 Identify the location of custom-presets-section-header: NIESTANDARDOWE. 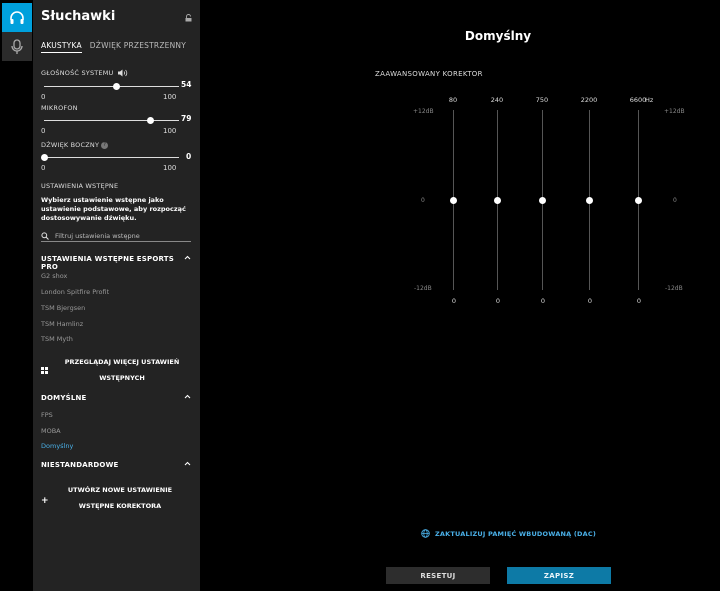
(116, 465).